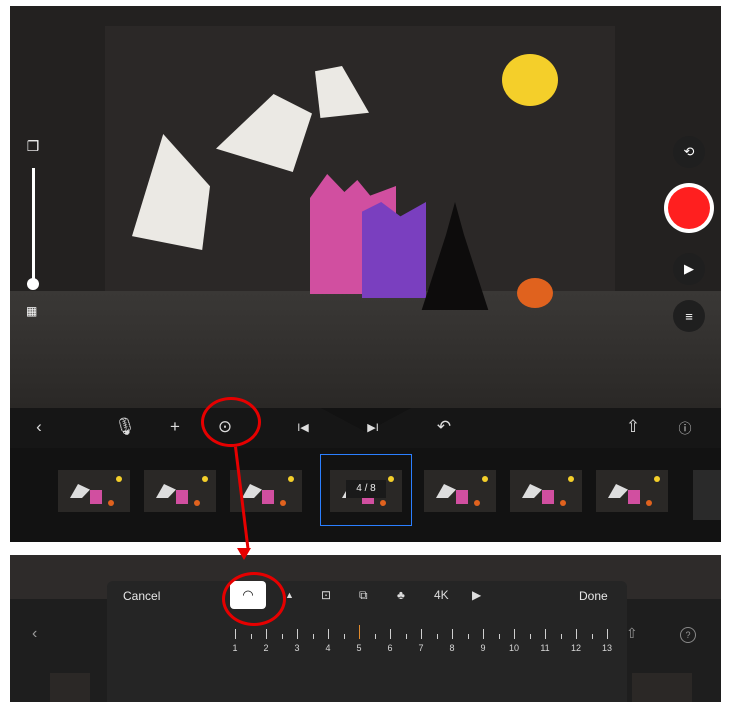 This screenshot has height=702, width=731. What do you see at coordinates (476, 595) in the screenshot?
I see `video-icon: ▶` at bounding box center [476, 595].